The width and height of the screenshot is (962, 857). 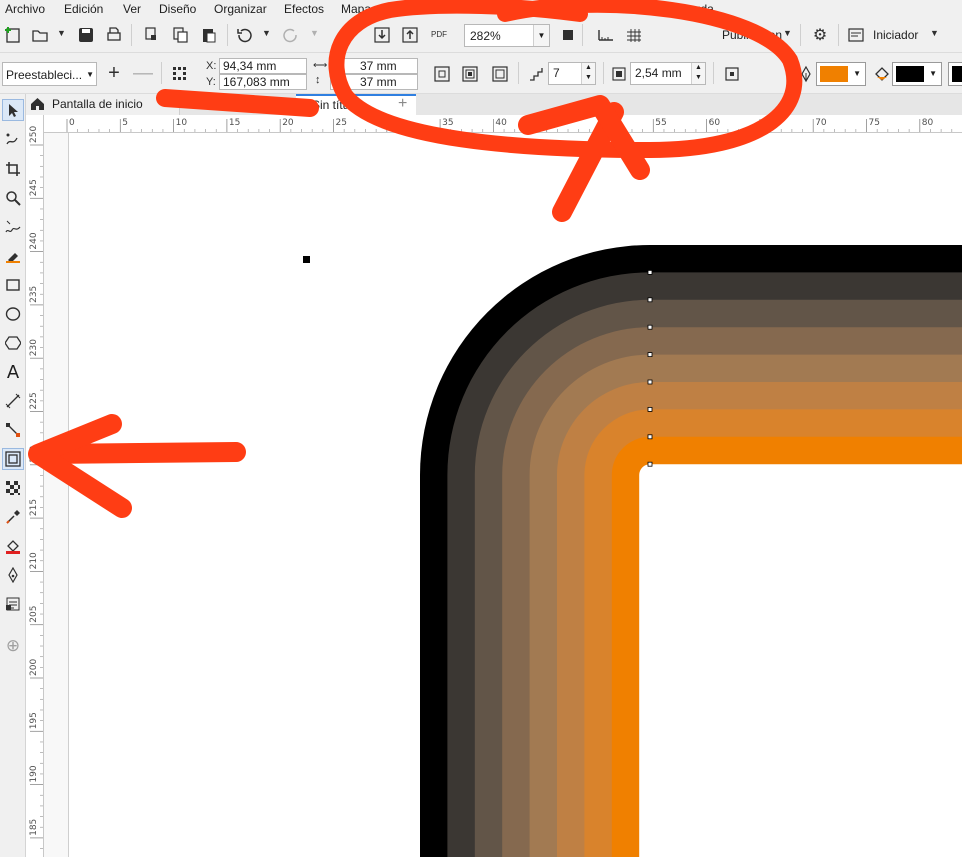 I want to click on curve-icon, so click(x=13, y=227).